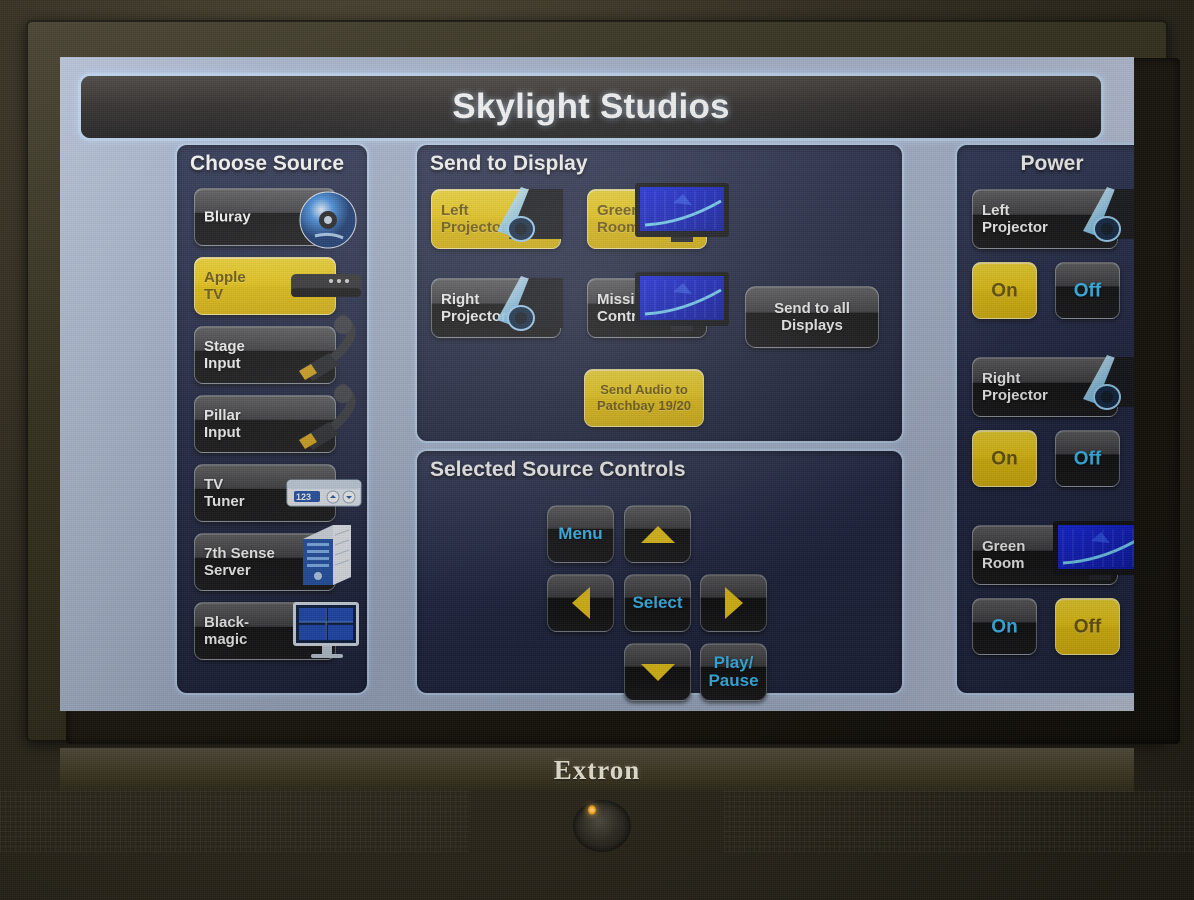  Describe the element at coordinates (474, 308) in the screenshot. I see `display-label: Right Projector` at that location.